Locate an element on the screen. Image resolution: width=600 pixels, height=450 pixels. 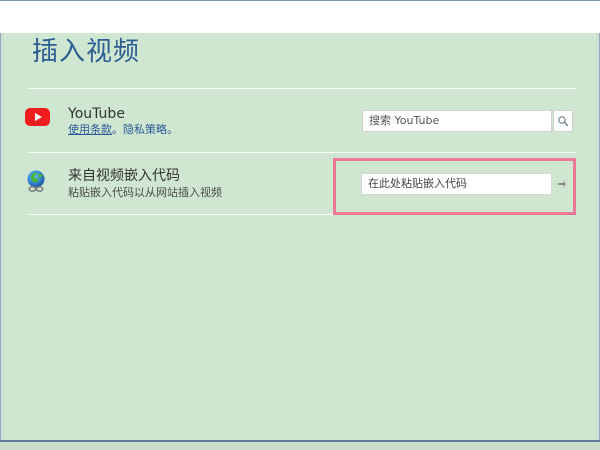
bottom-strip is located at coordinates (300, 445).